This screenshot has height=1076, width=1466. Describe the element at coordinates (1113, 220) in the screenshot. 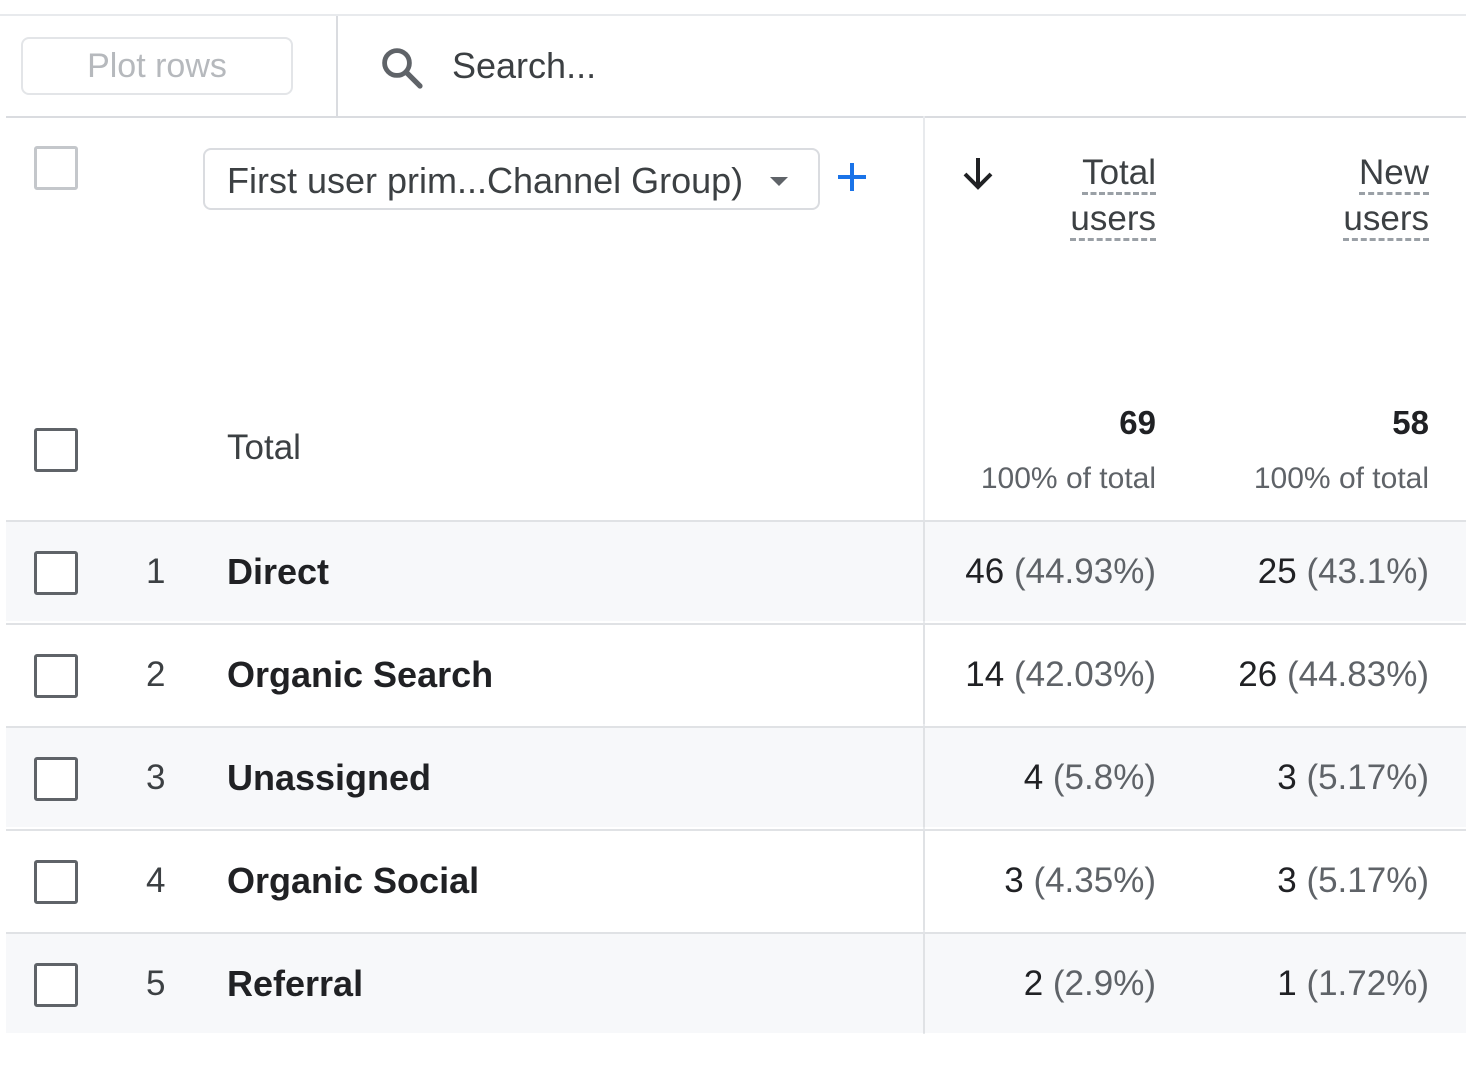

I see `column-header-total-users-line2: users` at that location.